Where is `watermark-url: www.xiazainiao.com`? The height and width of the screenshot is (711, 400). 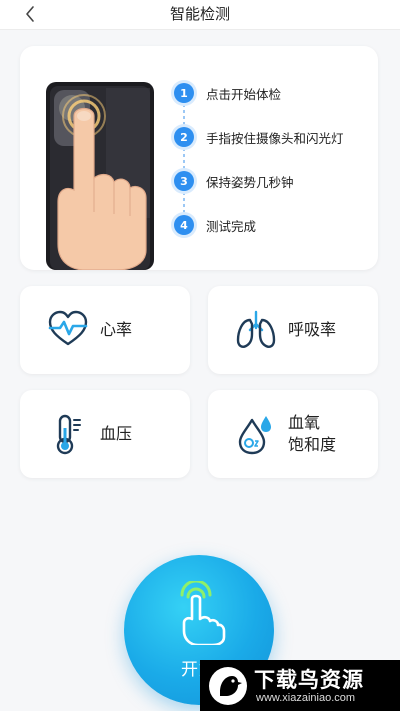
watermark-url: www.xiazainiao.com is located at coordinates (306, 698).